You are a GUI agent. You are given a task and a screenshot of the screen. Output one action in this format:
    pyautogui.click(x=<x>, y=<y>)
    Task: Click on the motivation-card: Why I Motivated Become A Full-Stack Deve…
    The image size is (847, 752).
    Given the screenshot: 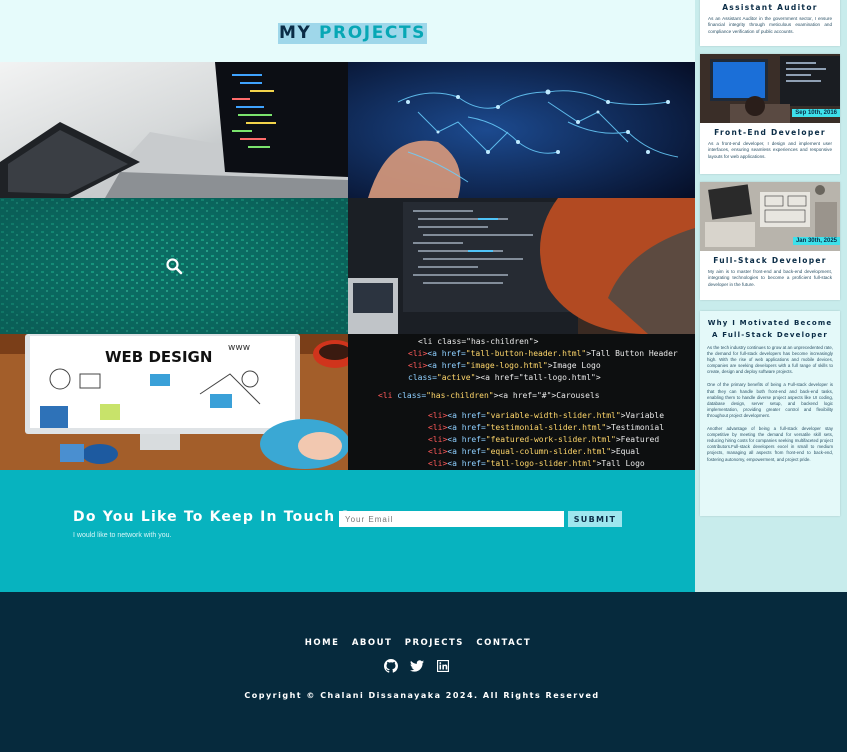 What is the action you would take?
    pyautogui.click(x=770, y=413)
    